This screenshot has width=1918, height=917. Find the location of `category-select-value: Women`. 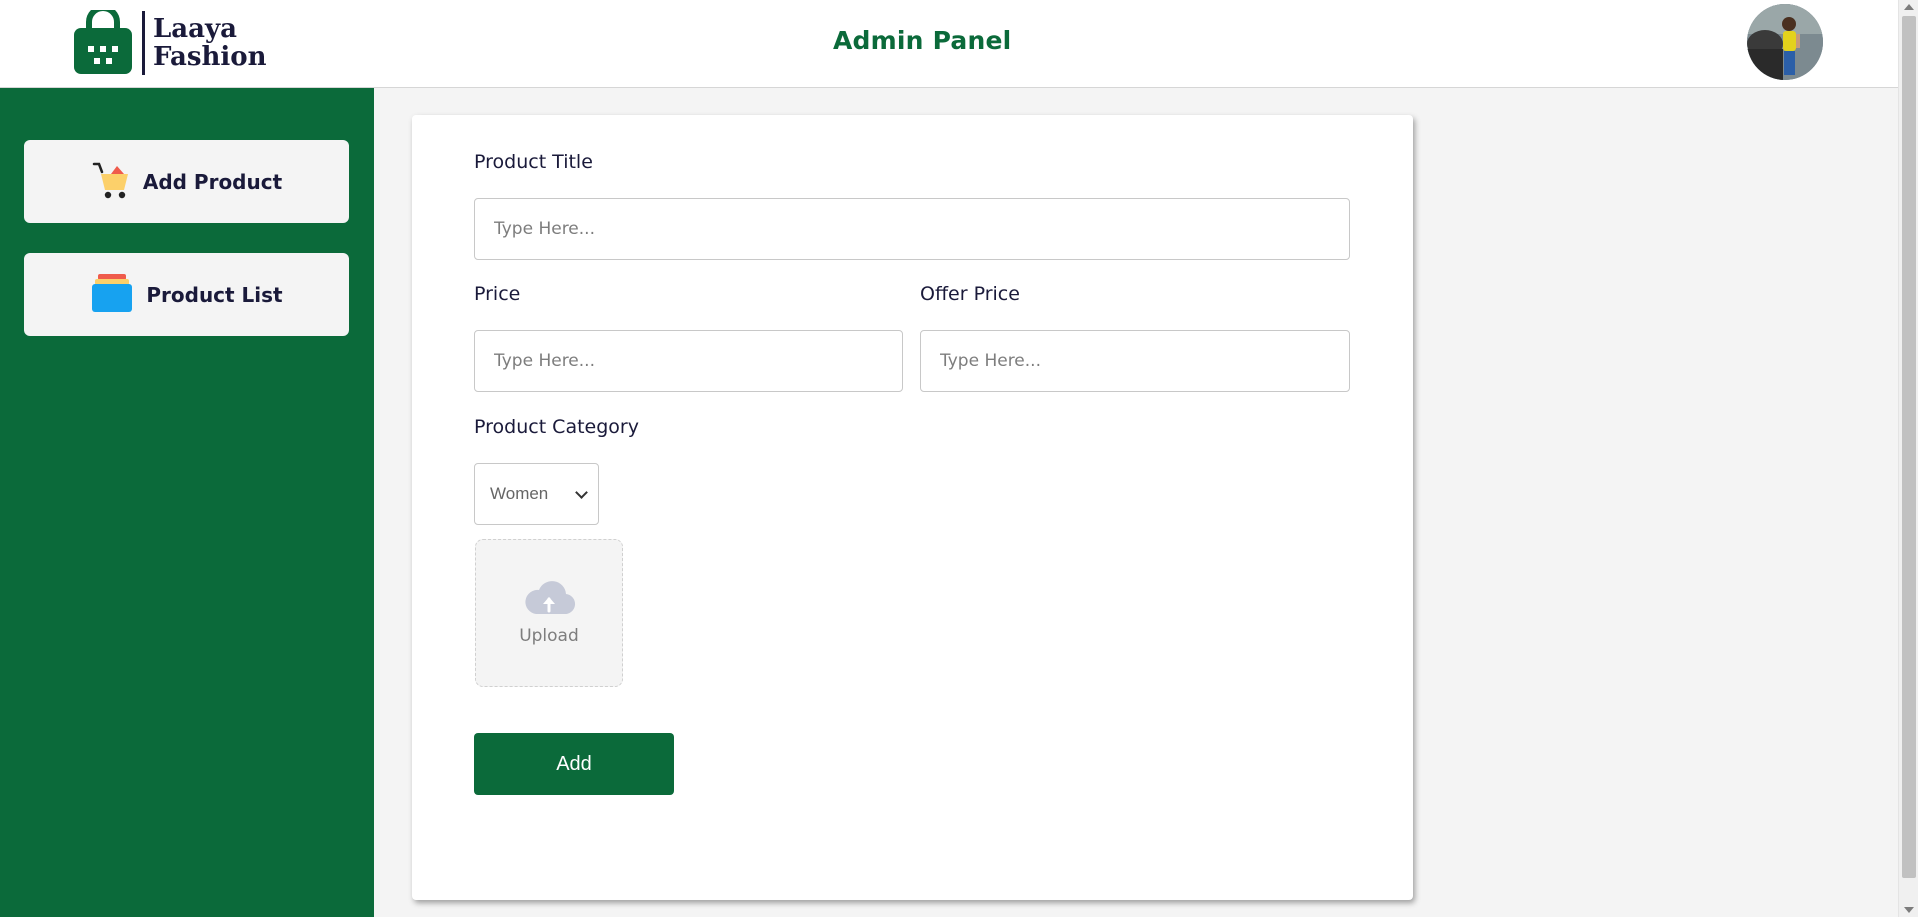

category-select-value: Women is located at coordinates (519, 493).